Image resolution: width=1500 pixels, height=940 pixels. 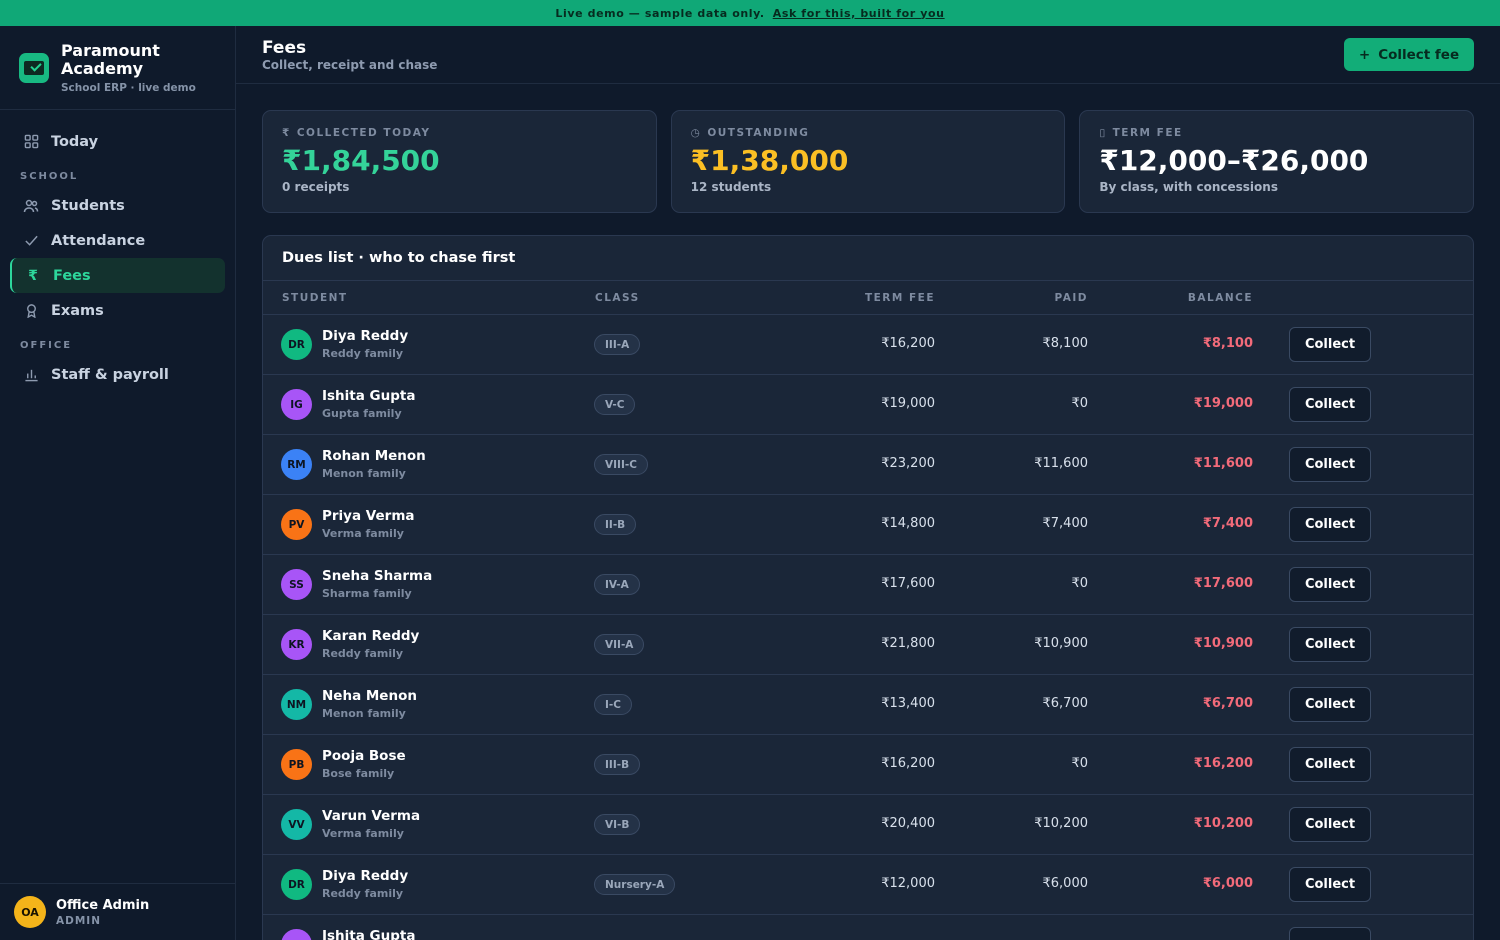 What do you see at coordinates (296, 824) in the screenshot?
I see `avatar: VV` at bounding box center [296, 824].